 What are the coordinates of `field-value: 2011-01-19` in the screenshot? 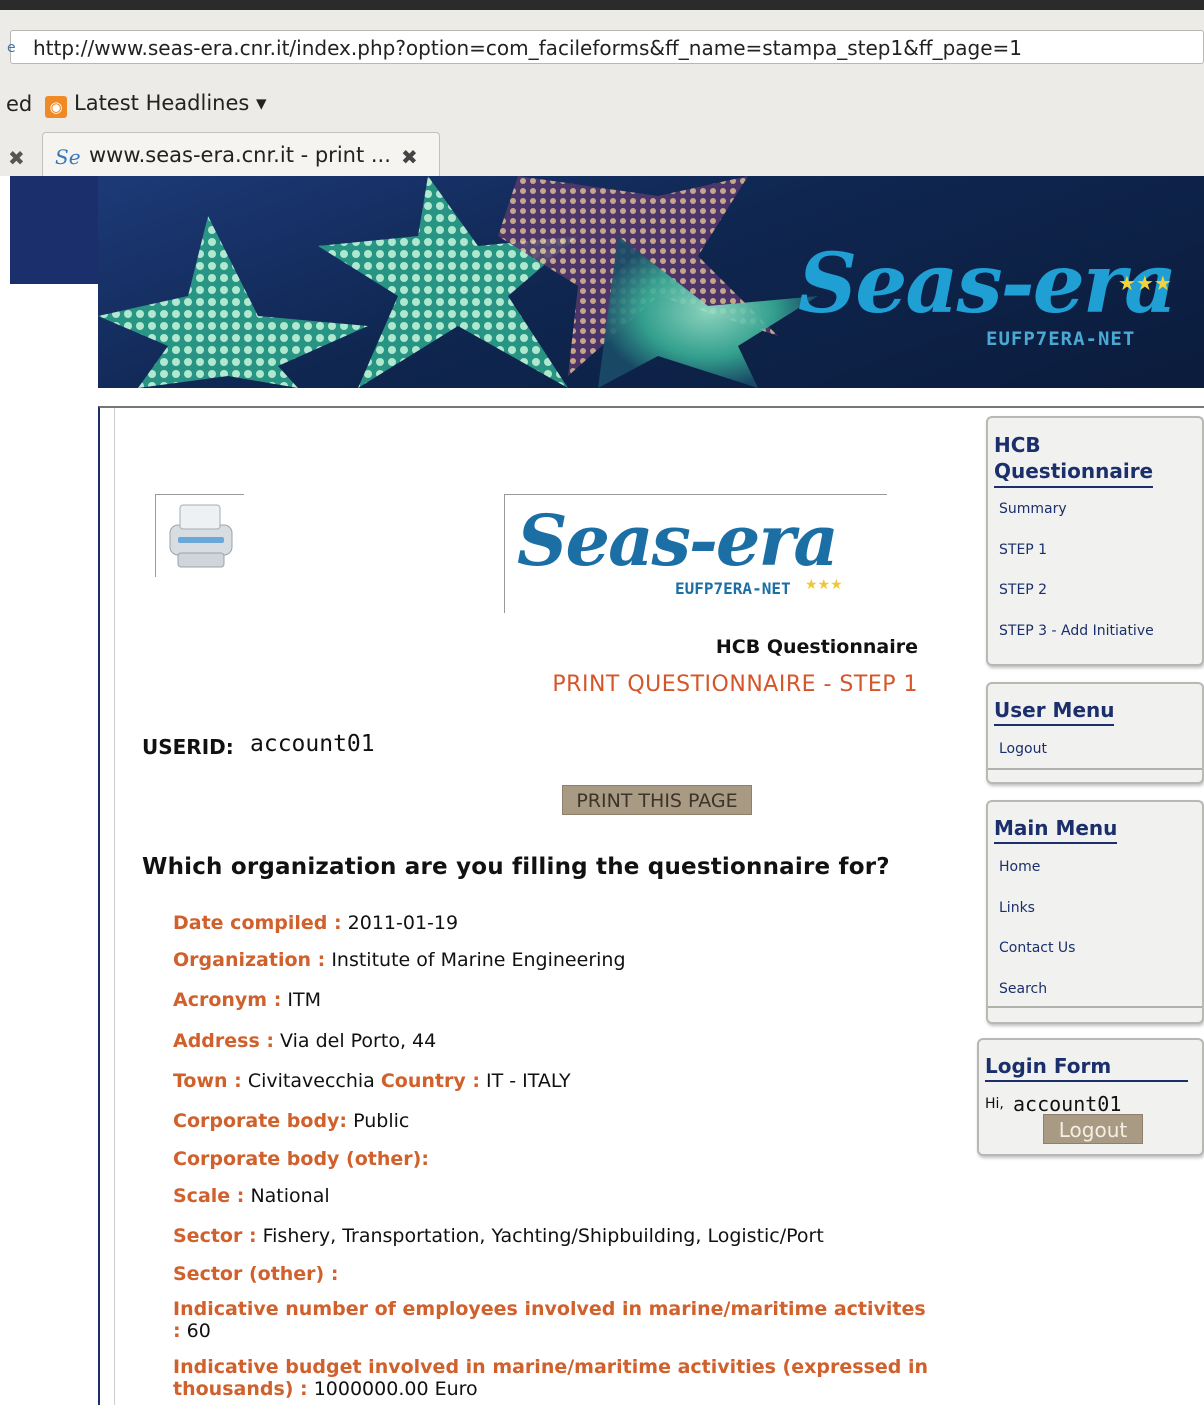 It's located at (403, 923).